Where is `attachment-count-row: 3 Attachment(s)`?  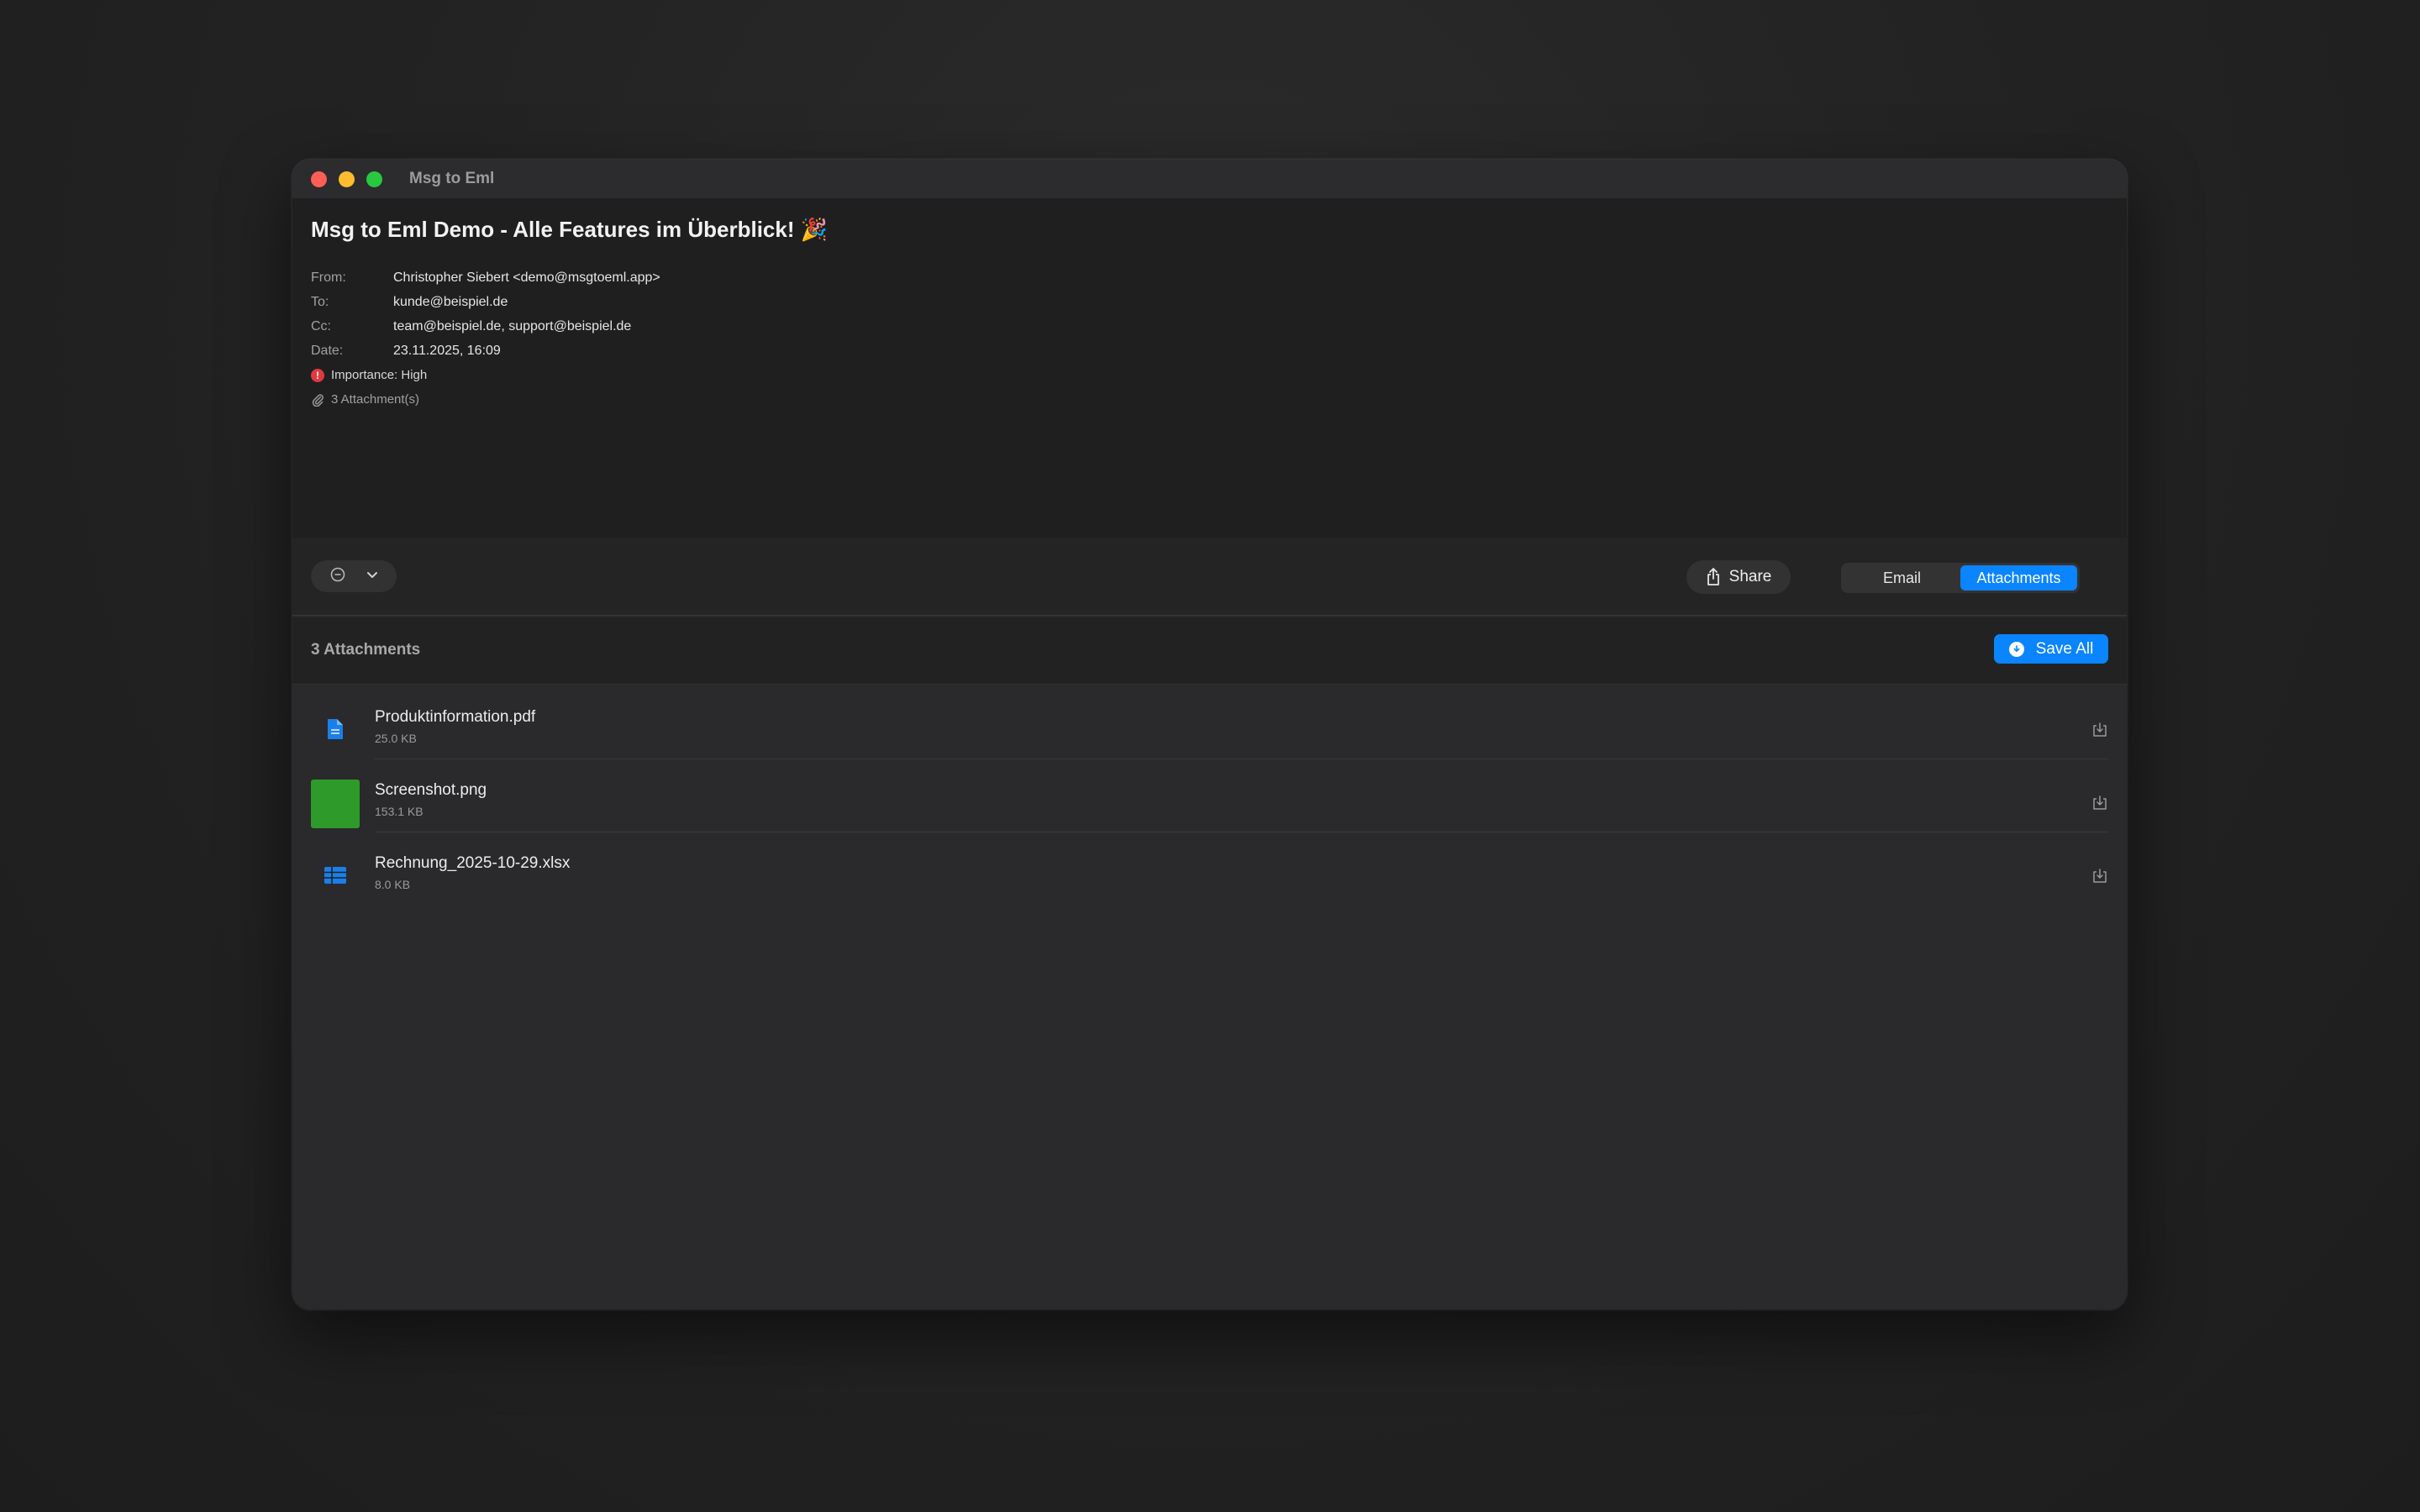 attachment-count-row: 3 Attachment(s) is located at coordinates (485, 399).